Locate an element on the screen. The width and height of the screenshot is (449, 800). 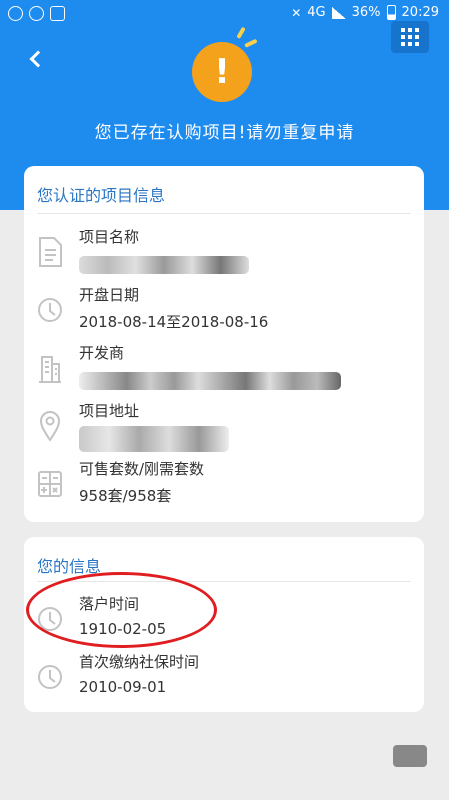
more-menu-button is located at coordinates (410, 37).